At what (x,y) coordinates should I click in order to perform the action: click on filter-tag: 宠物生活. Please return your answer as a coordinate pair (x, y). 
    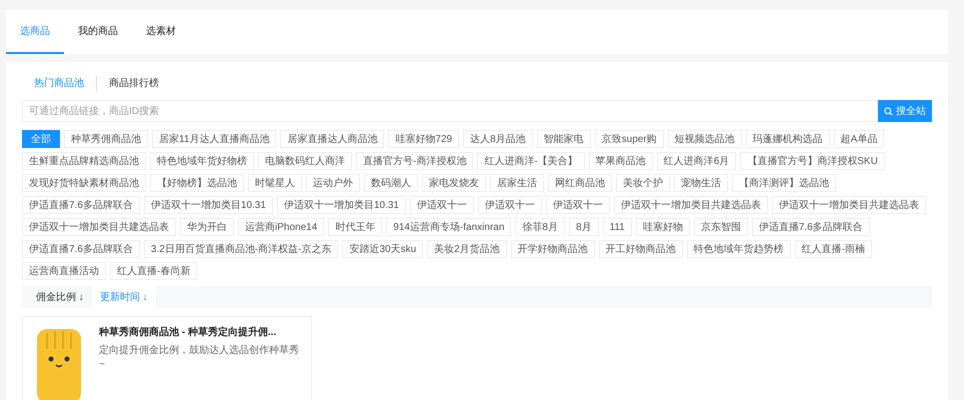
    Looking at the image, I should click on (701, 183).